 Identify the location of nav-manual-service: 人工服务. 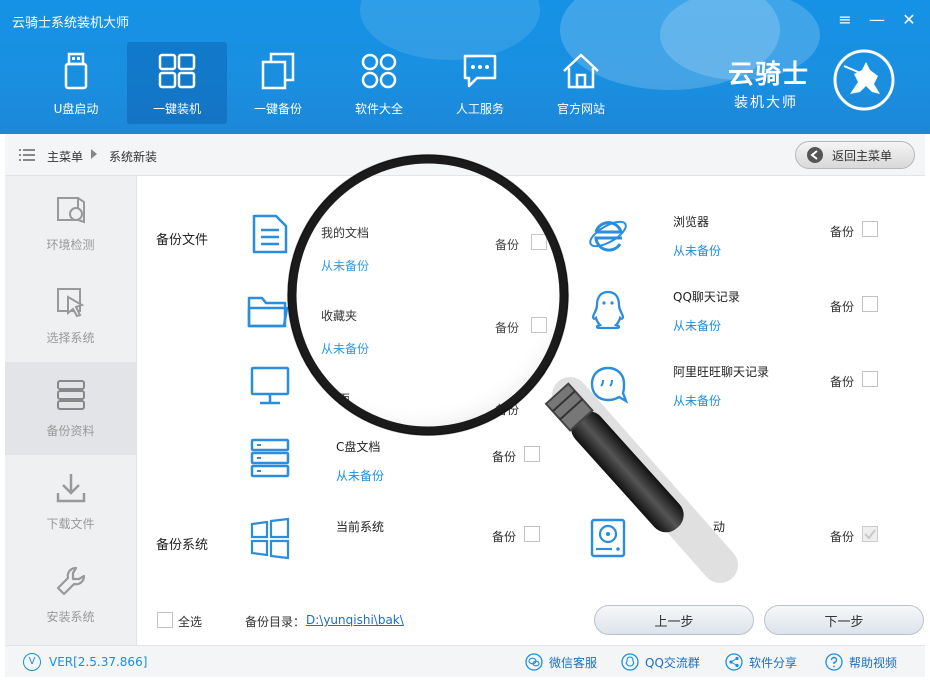
(480, 83).